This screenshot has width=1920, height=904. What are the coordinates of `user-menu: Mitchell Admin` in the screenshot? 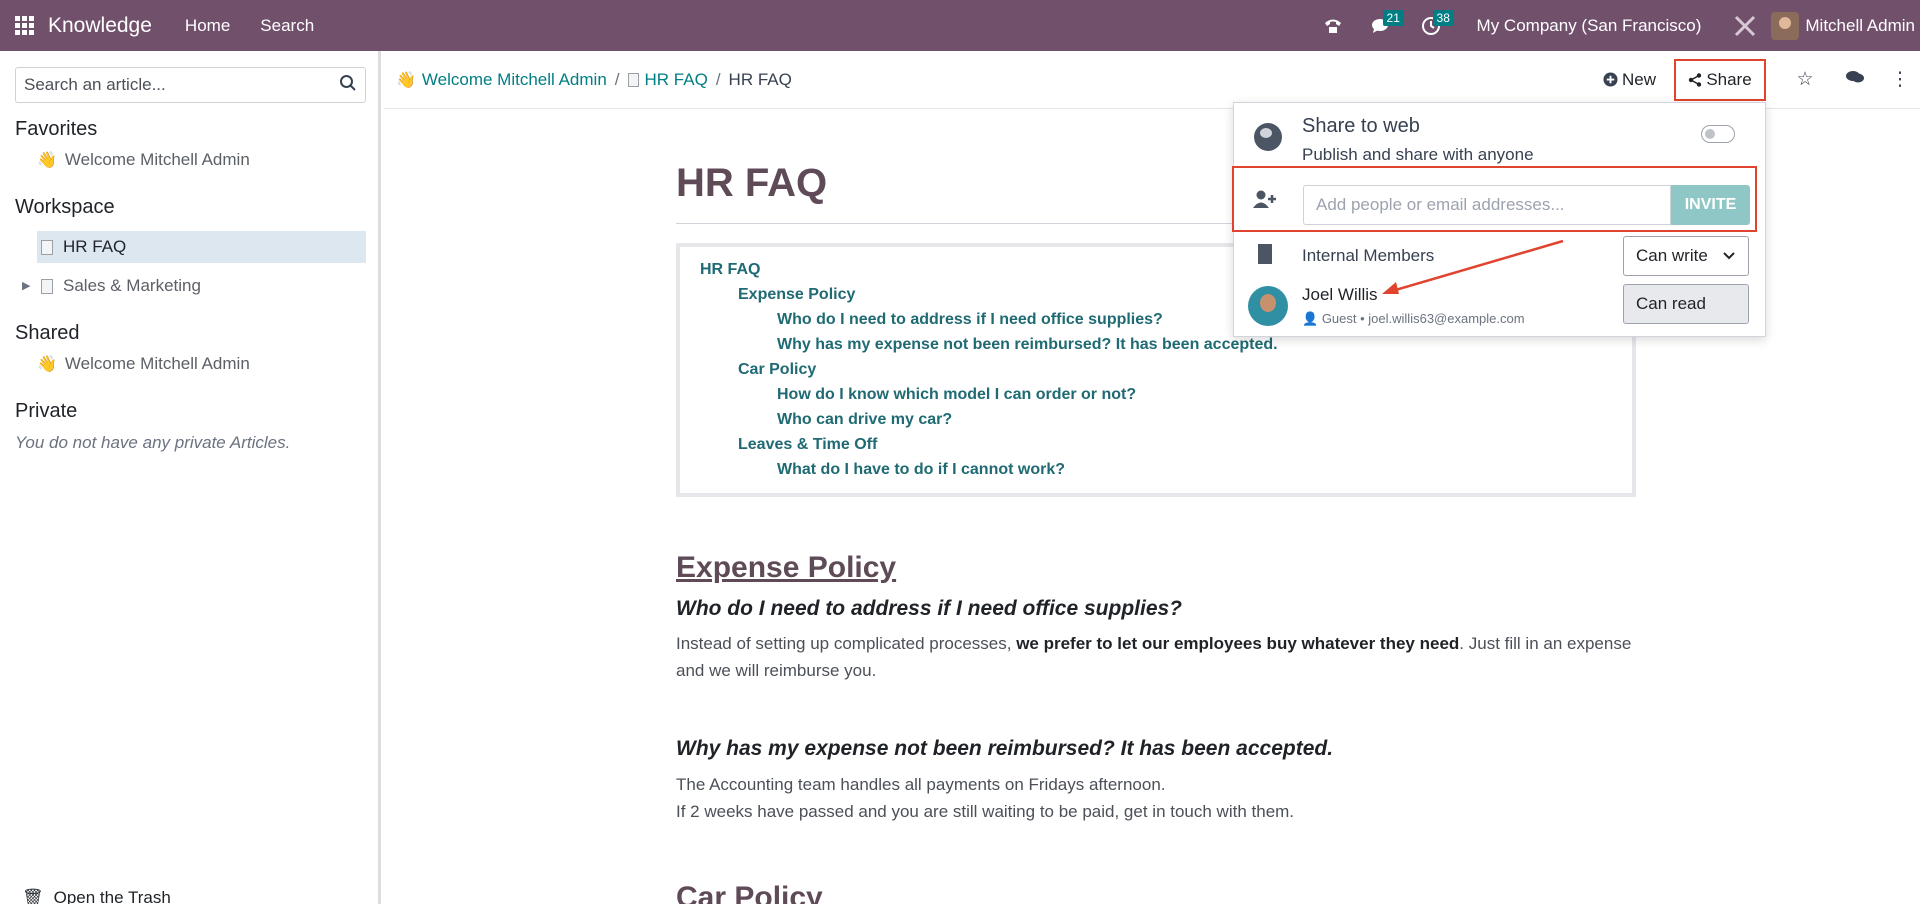 It's located at (1845, 25).